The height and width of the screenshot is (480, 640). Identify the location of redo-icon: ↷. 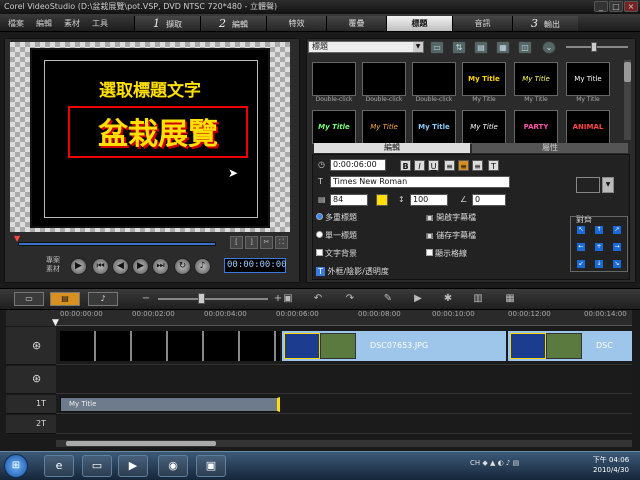
(350, 299).